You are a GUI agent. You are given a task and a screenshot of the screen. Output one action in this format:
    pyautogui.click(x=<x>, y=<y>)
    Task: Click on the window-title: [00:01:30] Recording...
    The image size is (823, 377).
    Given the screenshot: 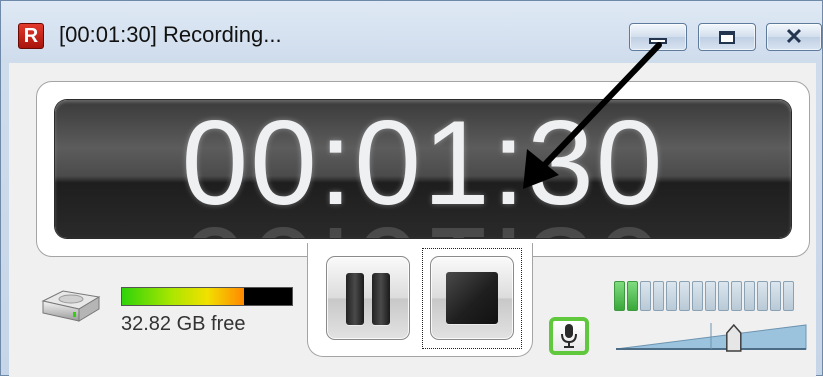 What is the action you would take?
    pyautogui.click(x=170, y=34)
    